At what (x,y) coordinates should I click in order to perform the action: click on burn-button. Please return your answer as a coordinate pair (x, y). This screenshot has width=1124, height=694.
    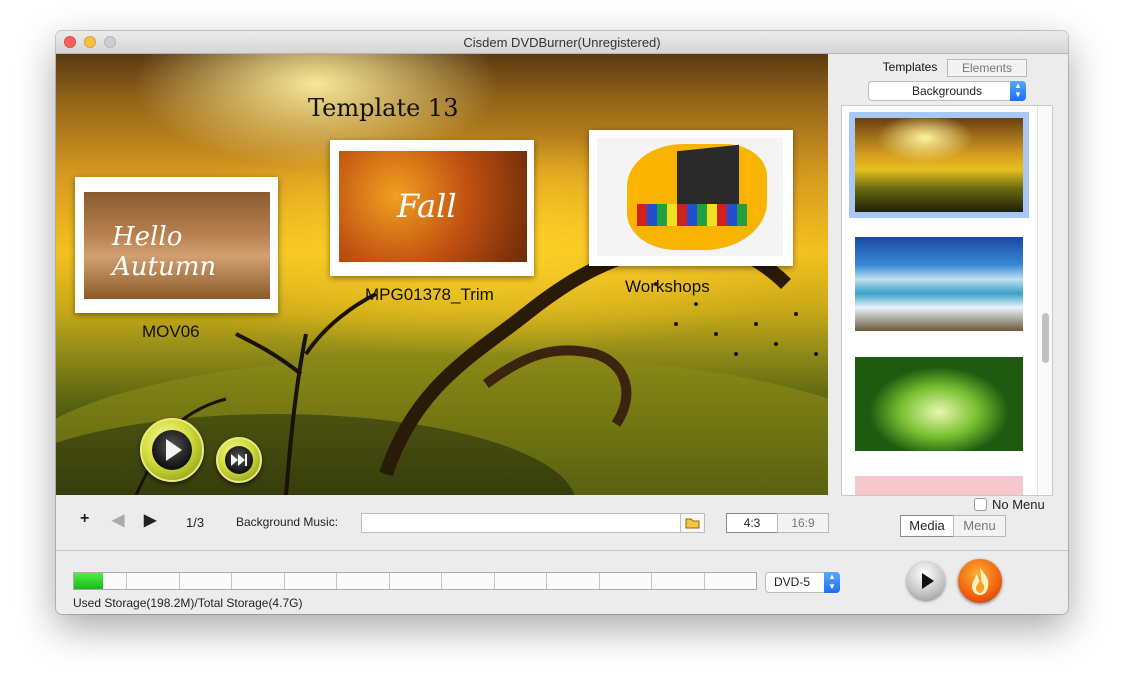
    Looking at the image, I should click on (980, 581).